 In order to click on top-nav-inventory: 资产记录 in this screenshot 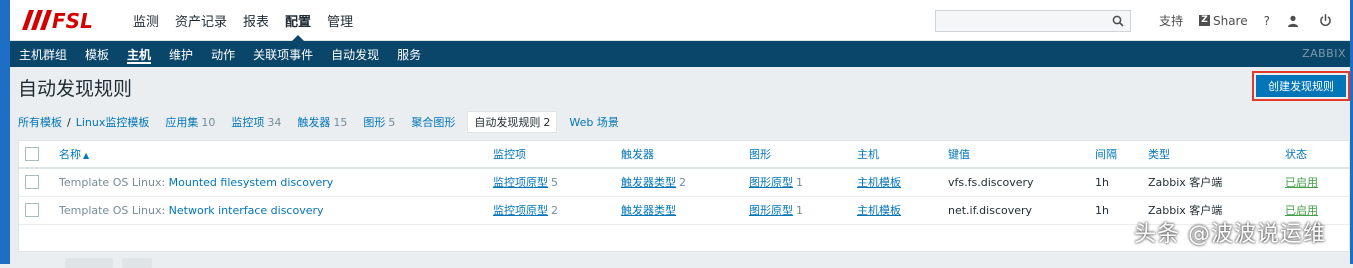, I will do `click(201, 20)`.